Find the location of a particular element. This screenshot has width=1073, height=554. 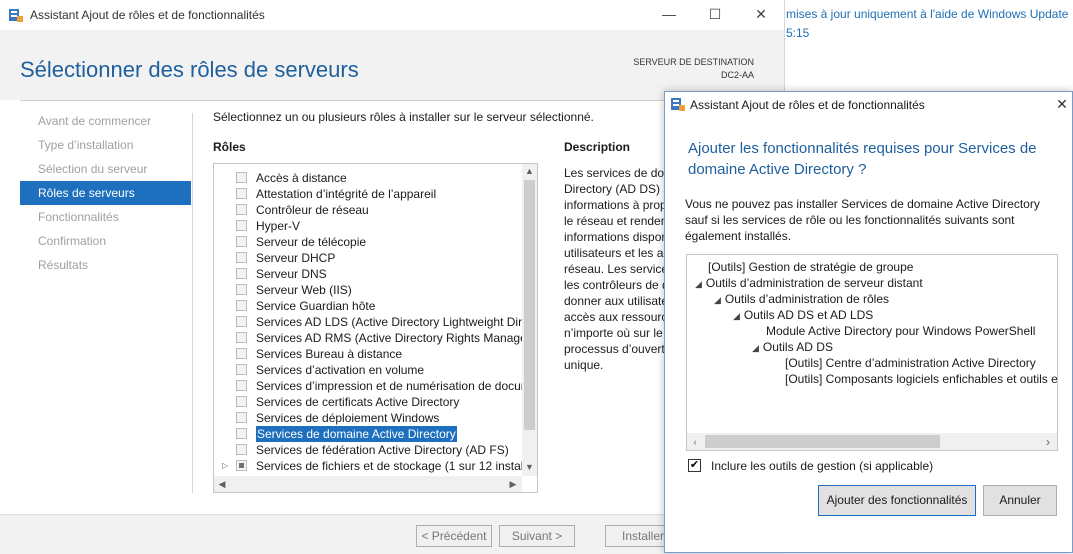

checkmark-icon: ✔ is located at coordinates (694, 465).